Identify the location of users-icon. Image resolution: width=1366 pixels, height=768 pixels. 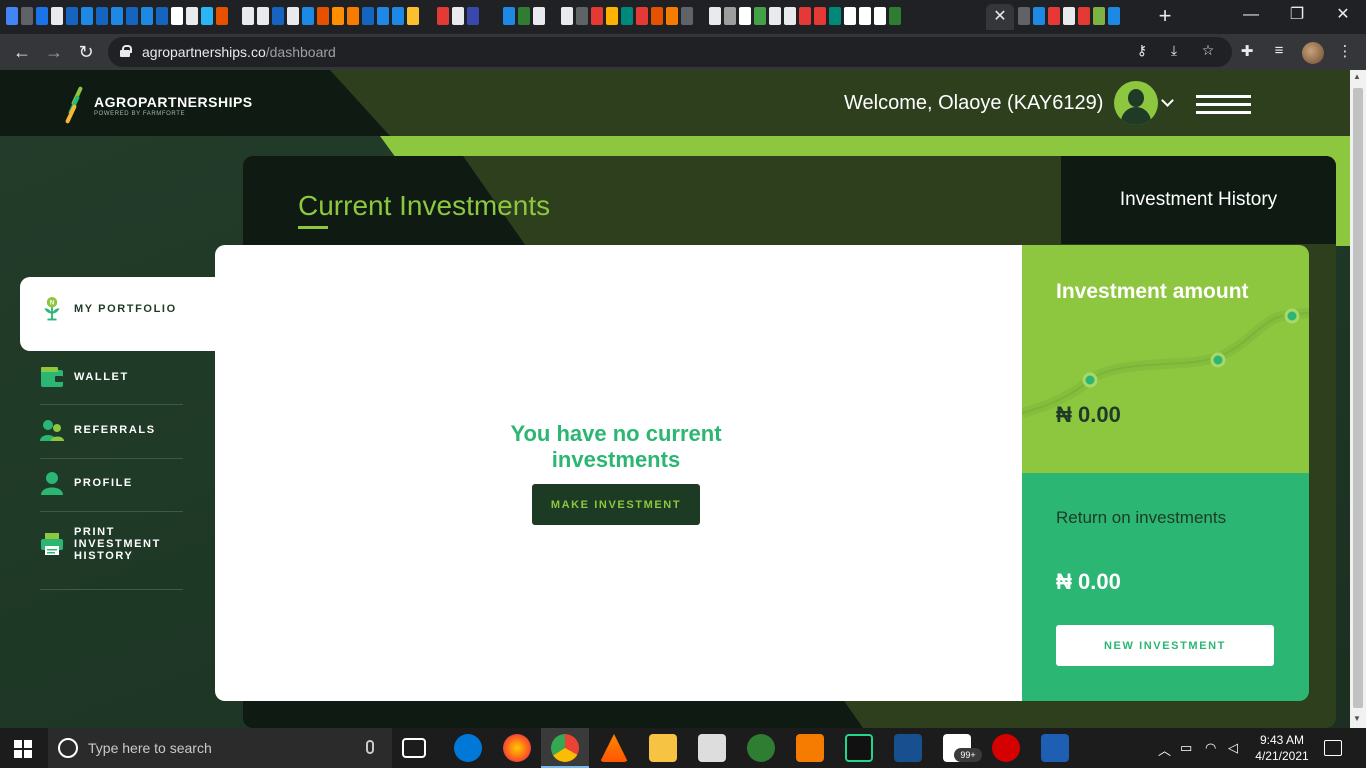
(52, 430).